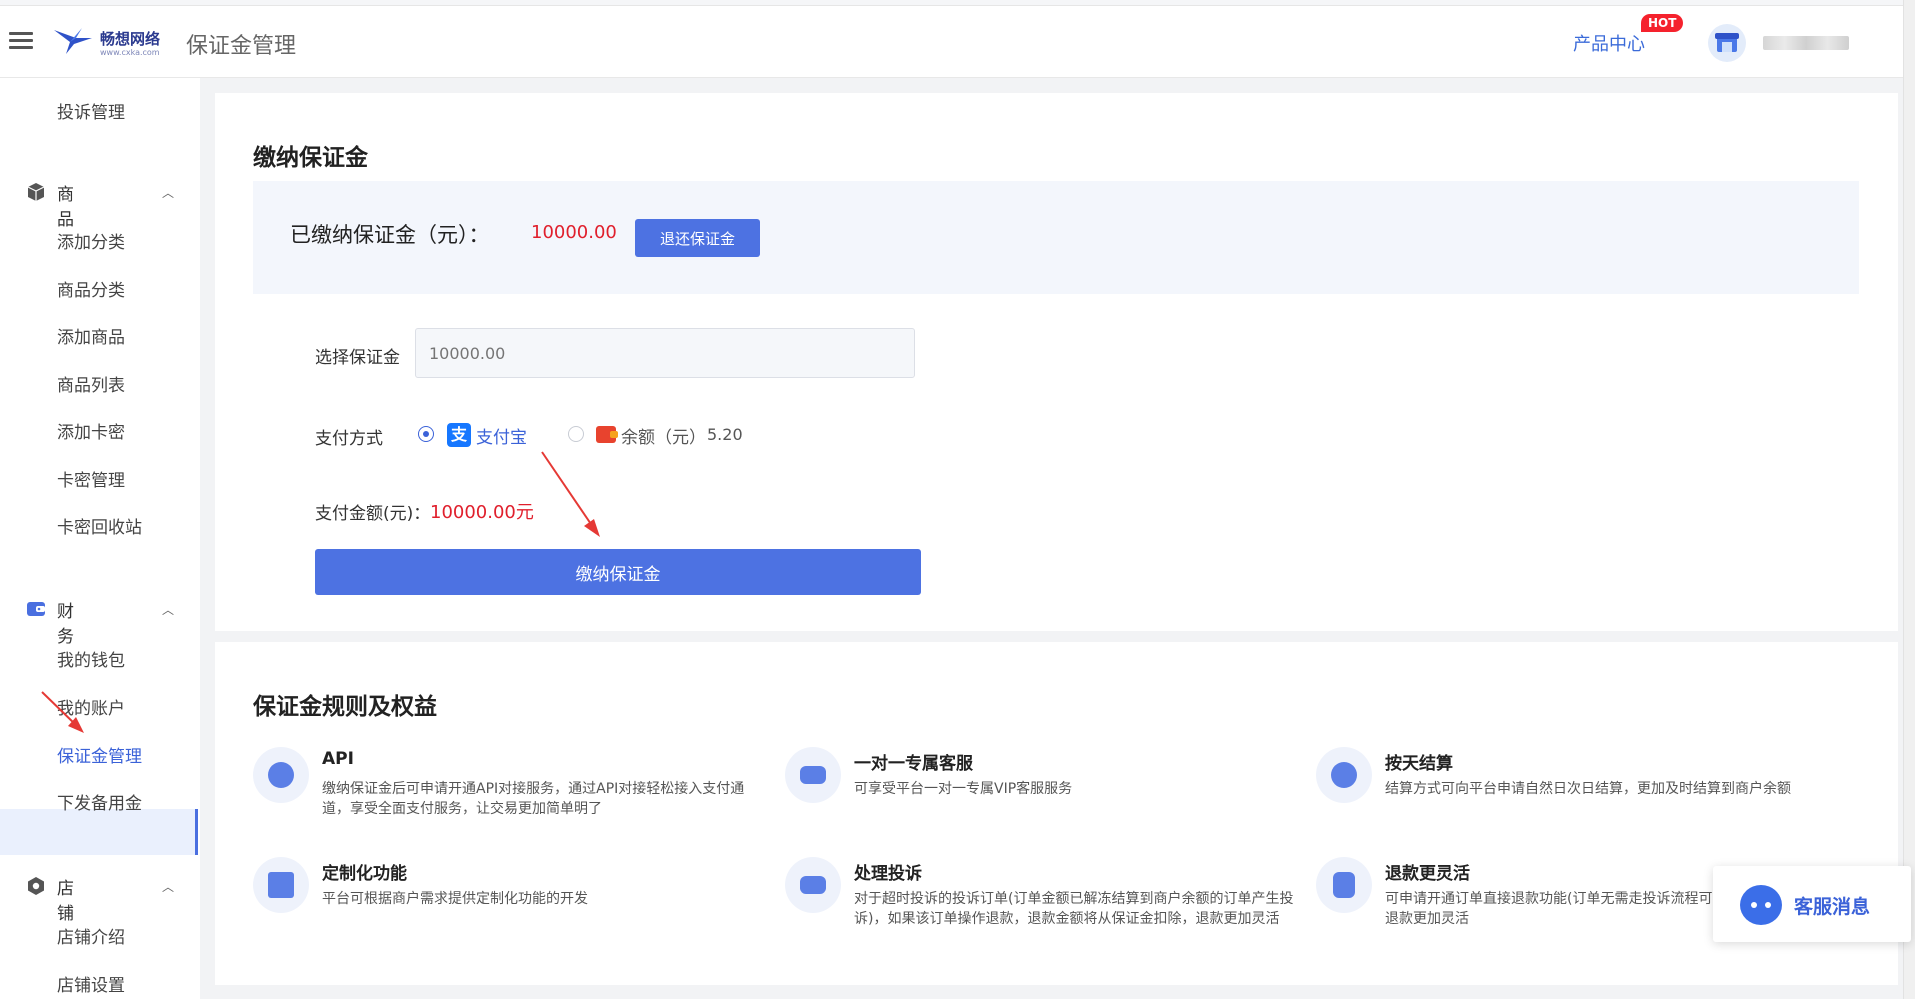  What do you see at coordinates (320, 592) in the screenshot?
I see `annotation-arrows` at bounding box center [320, 592].